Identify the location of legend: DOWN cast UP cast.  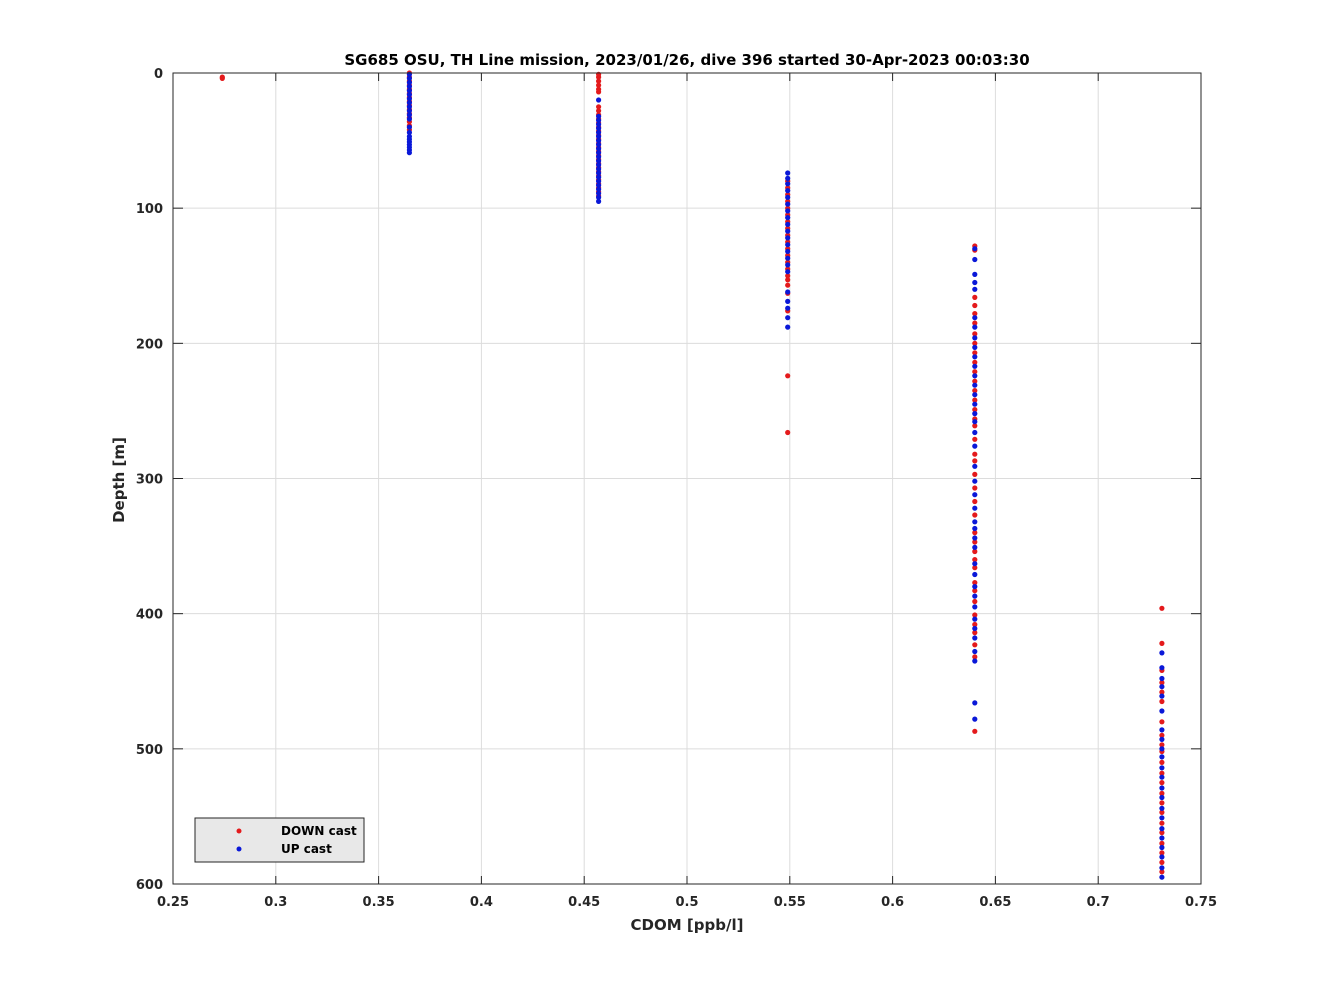
(279, 840).